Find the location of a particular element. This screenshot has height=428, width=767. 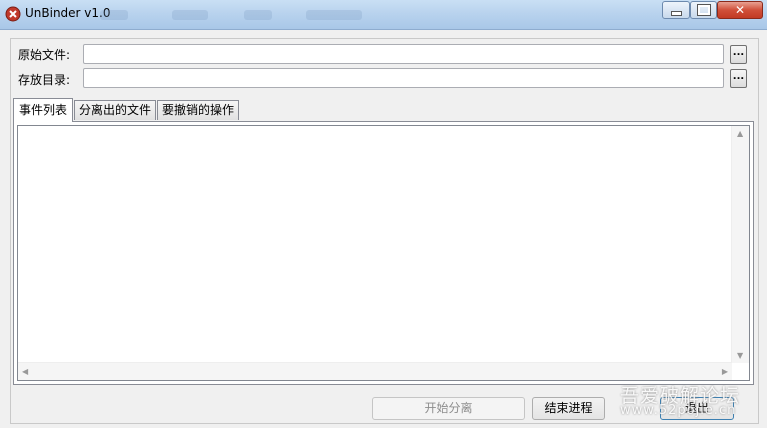

scroll-down-icon: ▼ is located at coordinates (740, 355).